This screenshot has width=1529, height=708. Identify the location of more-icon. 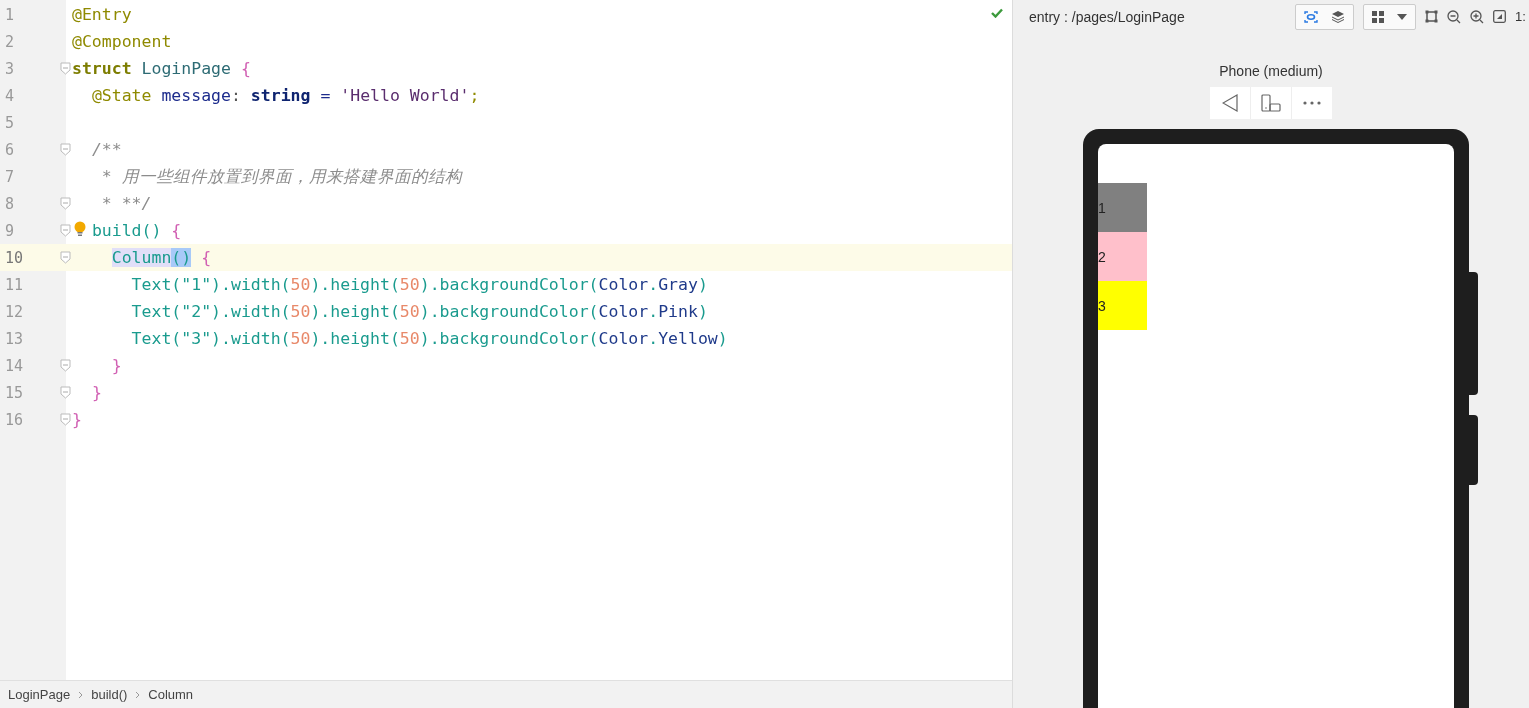
(1312, 103).